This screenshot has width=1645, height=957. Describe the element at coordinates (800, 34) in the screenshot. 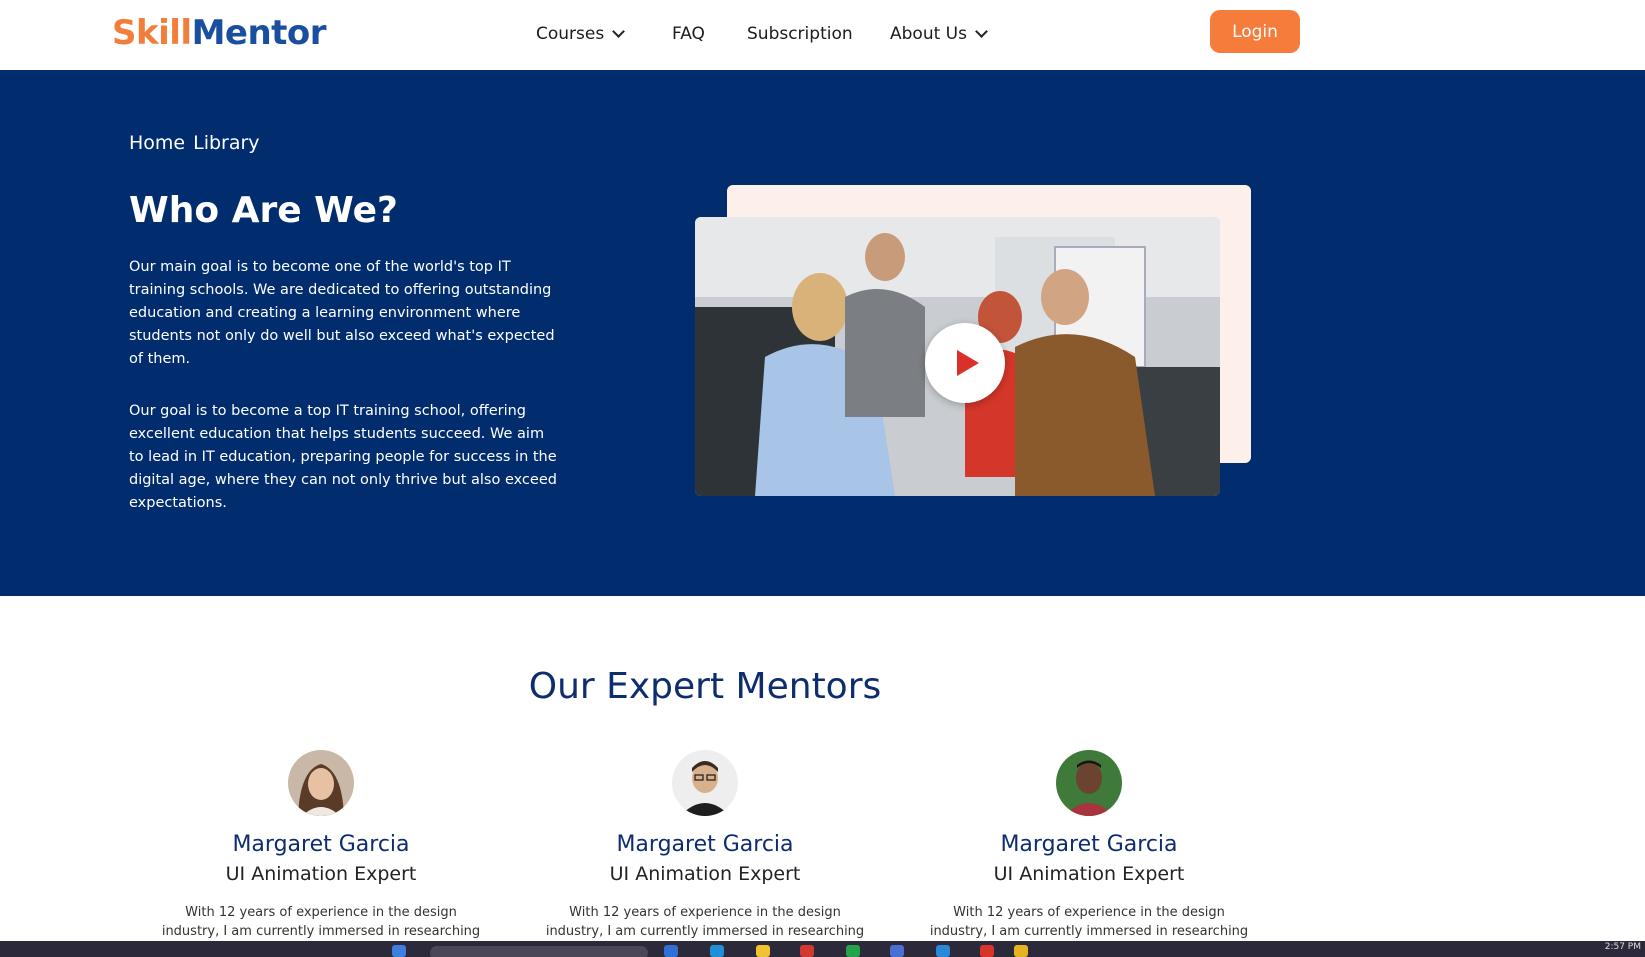

I see `nav-subscription-label: Subscription` at that location.